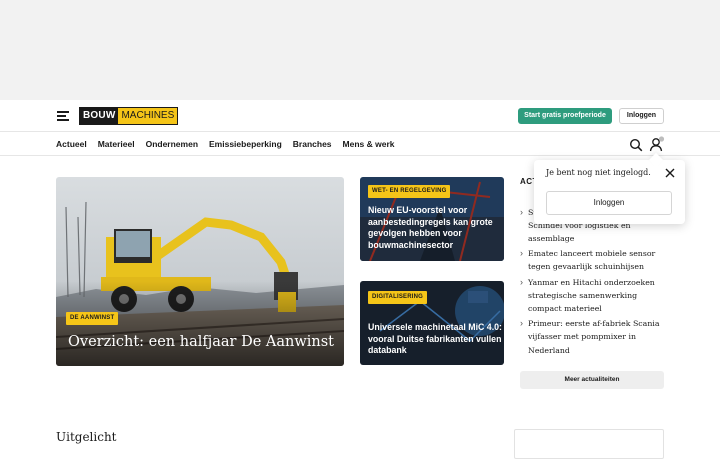 Image resolution: width=720 pixels, height=459 pixels. Describe the element at coordinates (245, 144) in the screenshot. I see `nav-item-emissiebeperking: Emissiebeperking` at that location.